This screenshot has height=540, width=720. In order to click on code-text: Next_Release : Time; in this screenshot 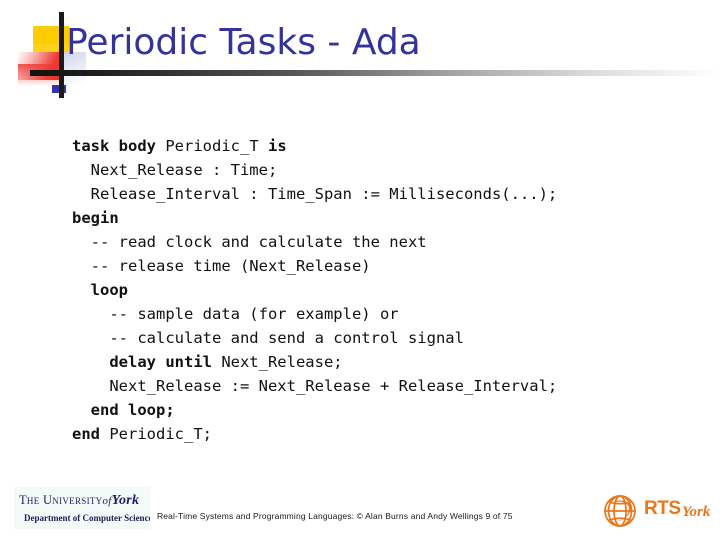, I will do `click(184, 169)`.